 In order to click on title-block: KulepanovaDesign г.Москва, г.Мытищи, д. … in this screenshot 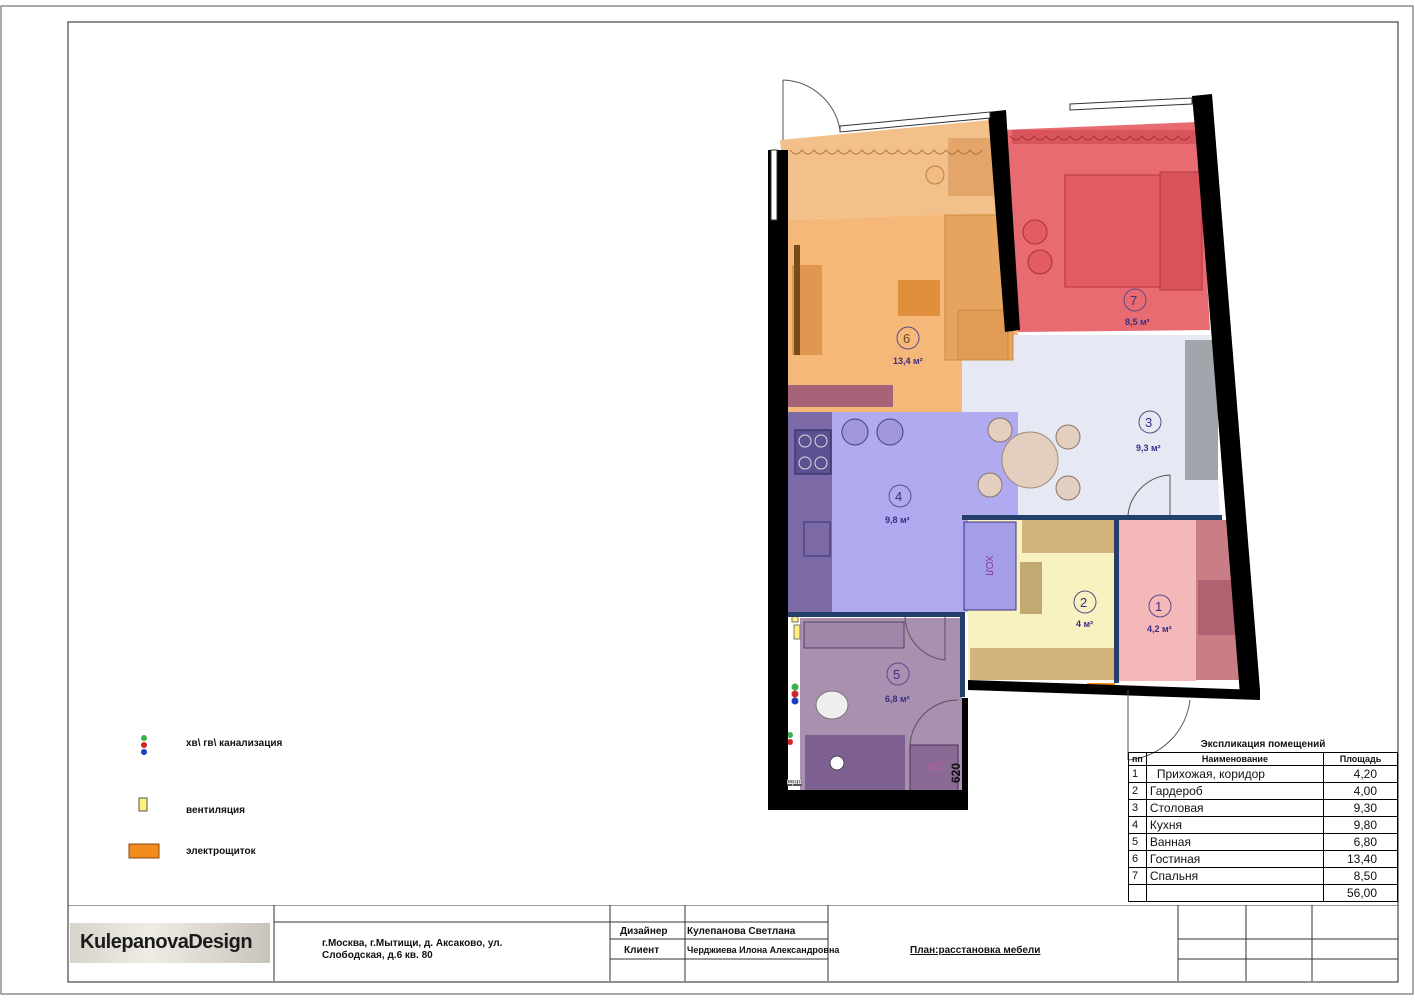, I will do `click(733, 943)`.